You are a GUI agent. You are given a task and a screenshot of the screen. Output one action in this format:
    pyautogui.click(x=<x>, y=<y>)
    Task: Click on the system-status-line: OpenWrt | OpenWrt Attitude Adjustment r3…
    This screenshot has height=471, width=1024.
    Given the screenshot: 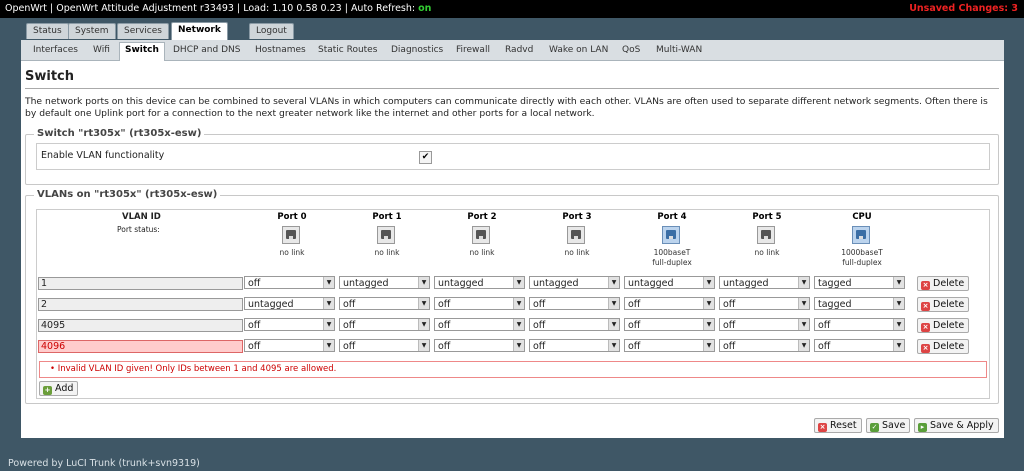 What is the action you would take?
    pyautogui.click(x=218, y=8)
    